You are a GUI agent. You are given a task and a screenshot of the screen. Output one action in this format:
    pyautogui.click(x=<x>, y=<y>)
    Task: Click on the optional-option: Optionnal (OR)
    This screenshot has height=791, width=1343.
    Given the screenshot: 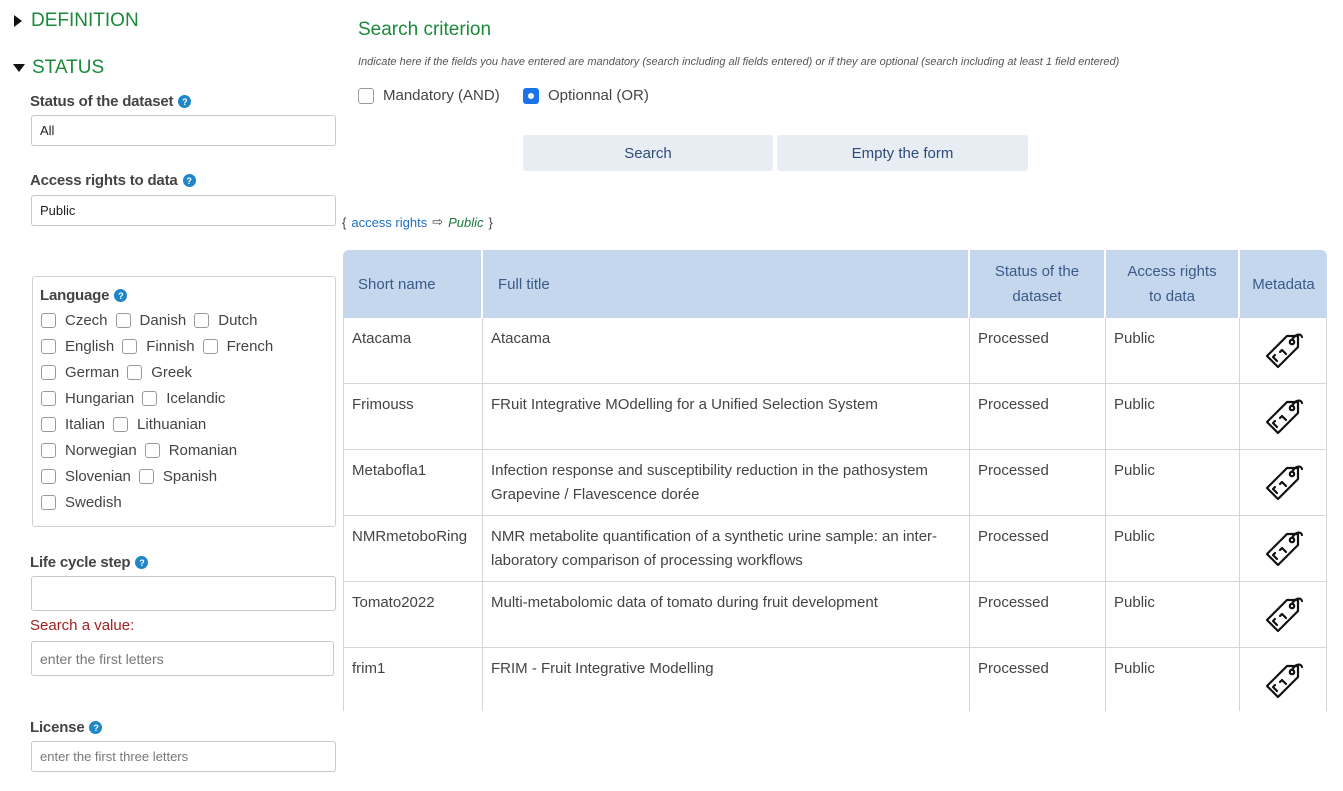 What is the action you would take?
    pyautogui.click(x=586, y=95)
    